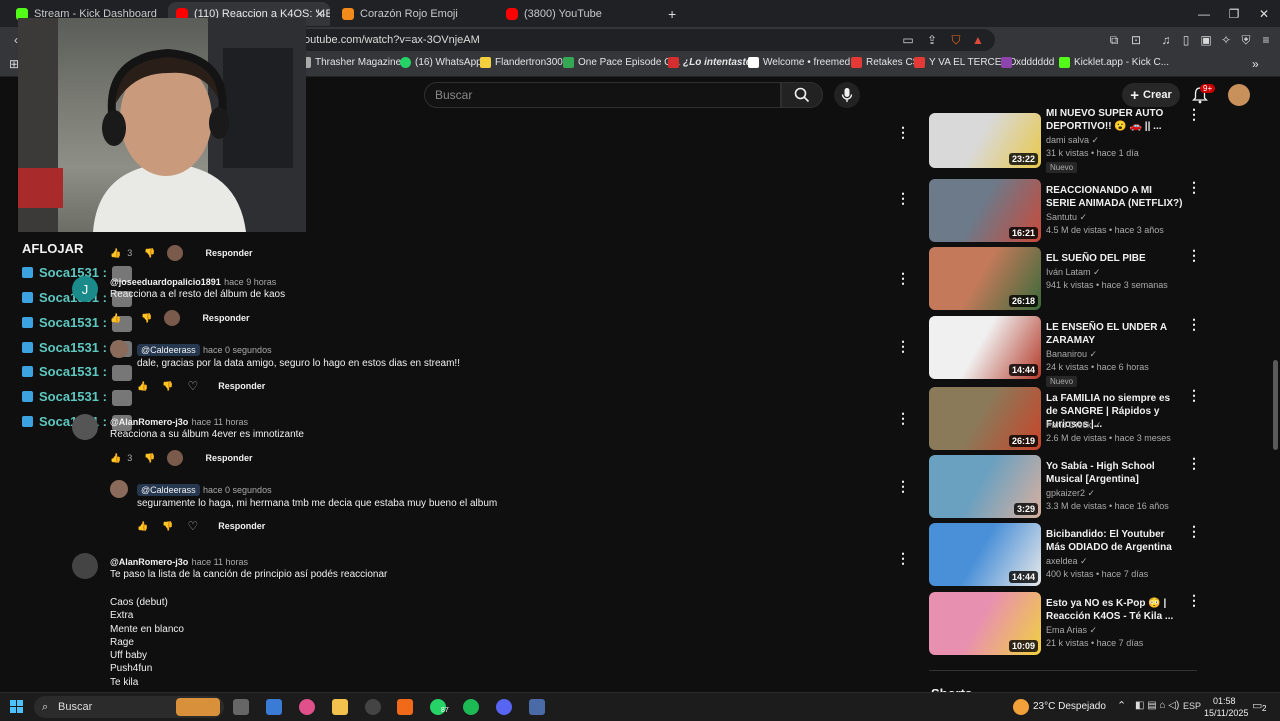 The image size is (1280, 721). What do you see at coordinates (373, 707) in the screenshot?
I see `obs-icon` at bounding box center [373, 707].